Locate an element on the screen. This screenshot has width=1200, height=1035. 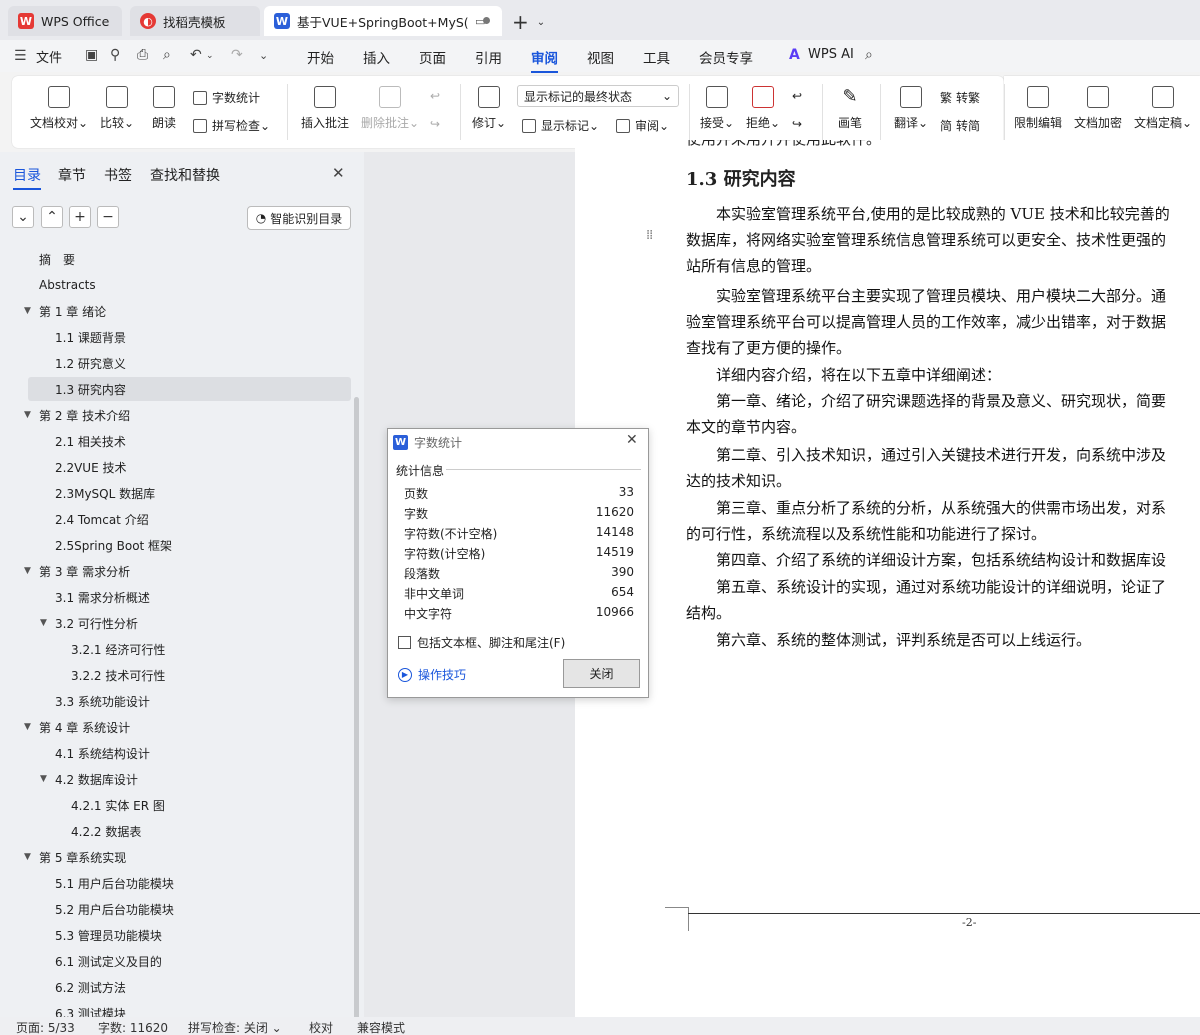
toc-item: 4.2.1 实体 ER 图 is located at coordinates (118, 805).